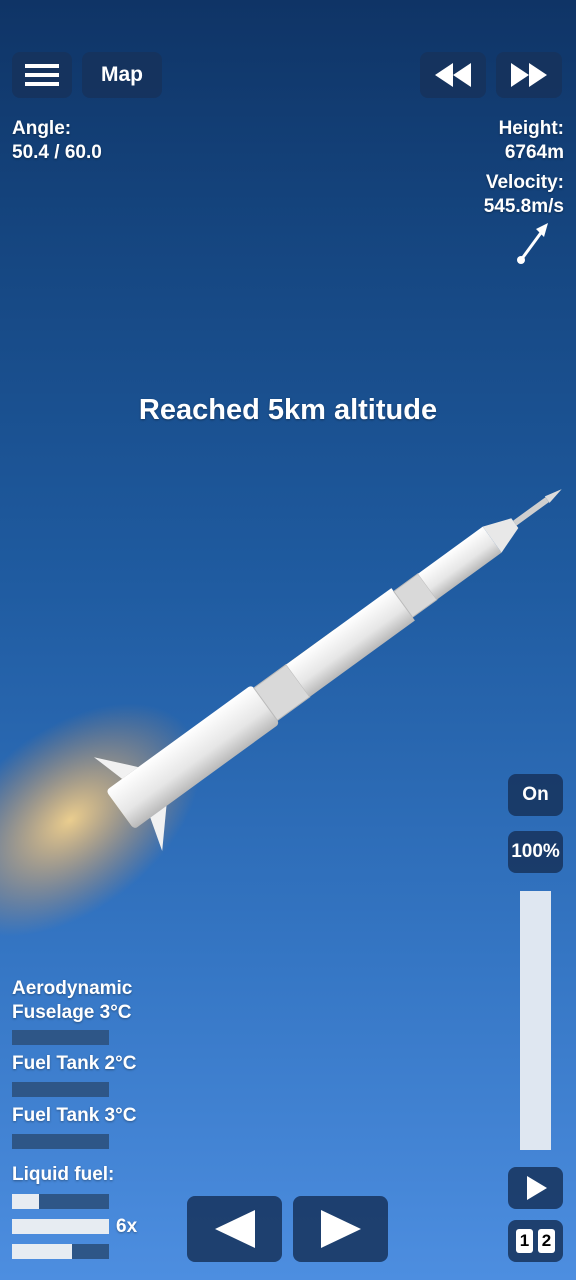 Image resolution: width=576 pixels, height=1280 pixels. What do you see at coordinates (524, 1241) in the screenshot?
I see `stage-1-button: 1` at bounding box center [524, 1241].